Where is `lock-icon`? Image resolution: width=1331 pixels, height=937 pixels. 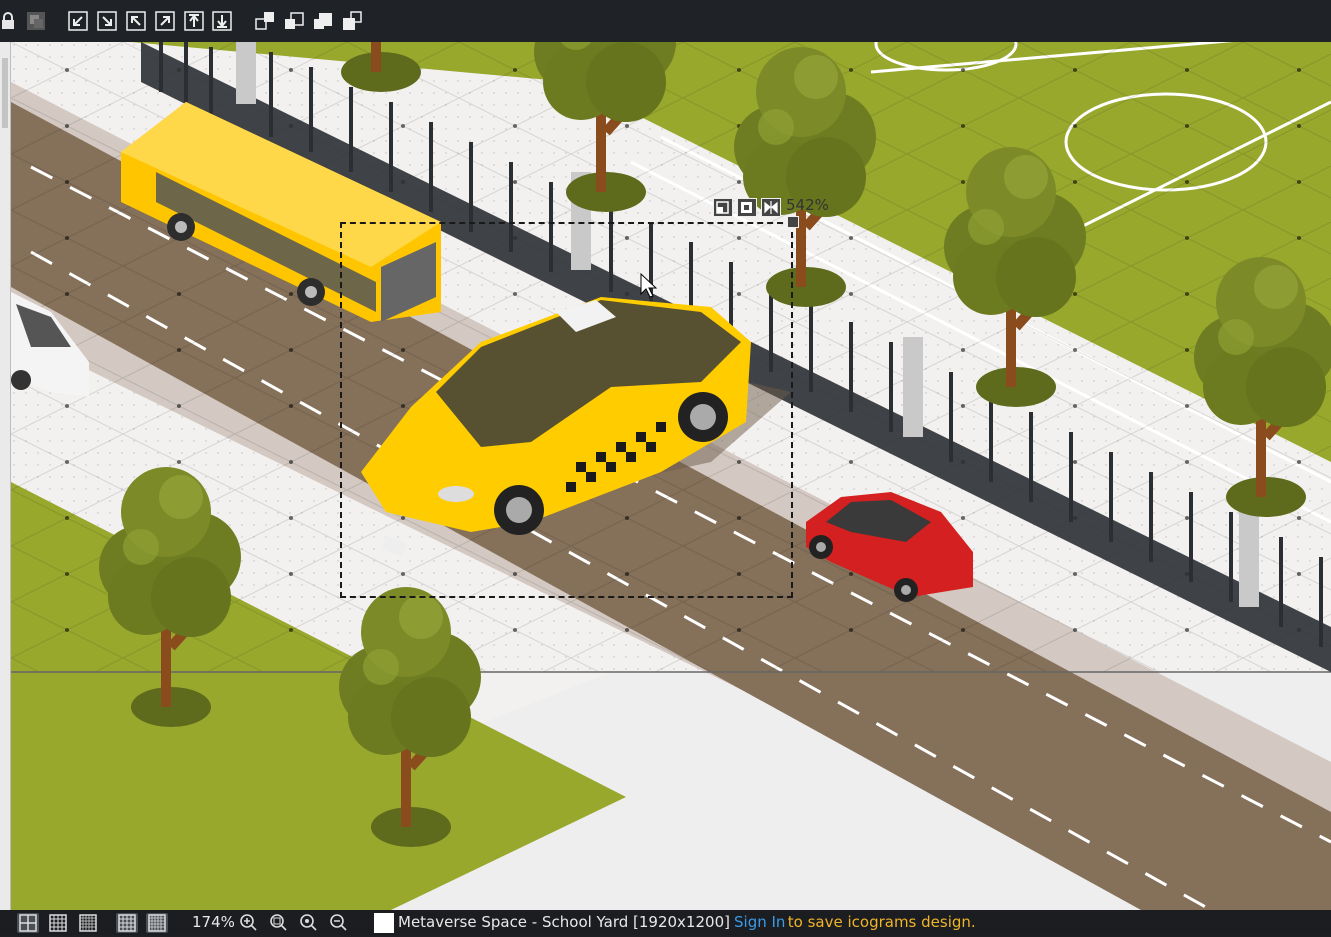
lock-icon is located at coordinates (10, 21).